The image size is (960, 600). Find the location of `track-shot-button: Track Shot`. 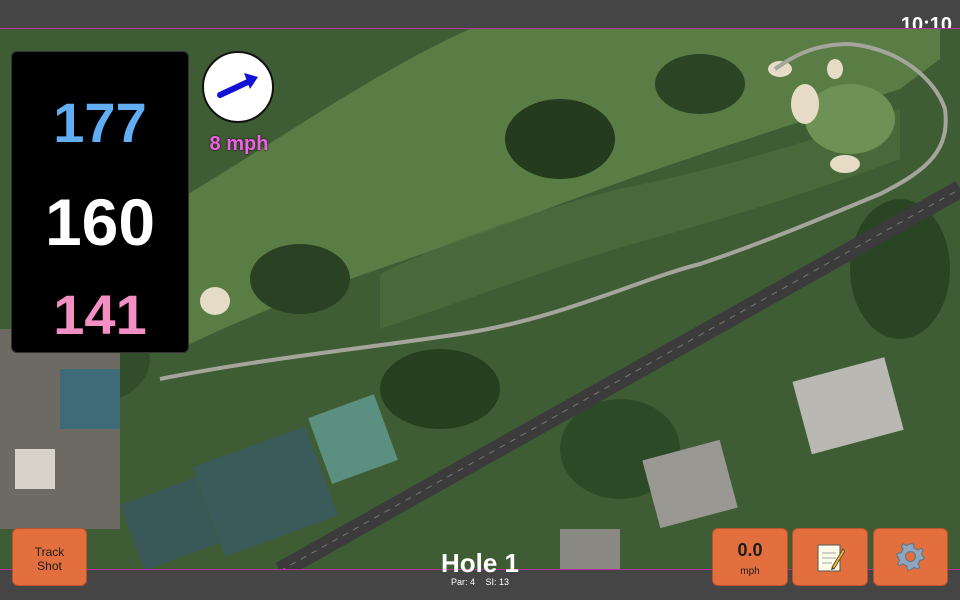

track-shot-button: Track Shot is located at coordinates (49, 557).